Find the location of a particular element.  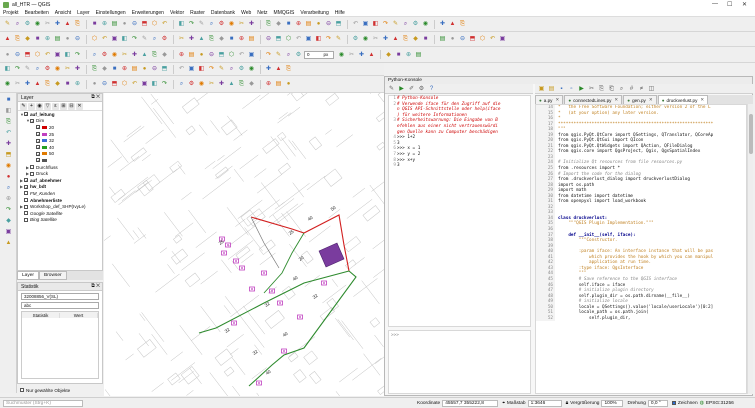

save-as-icon: ▫ is located at coordinates (571, 88).